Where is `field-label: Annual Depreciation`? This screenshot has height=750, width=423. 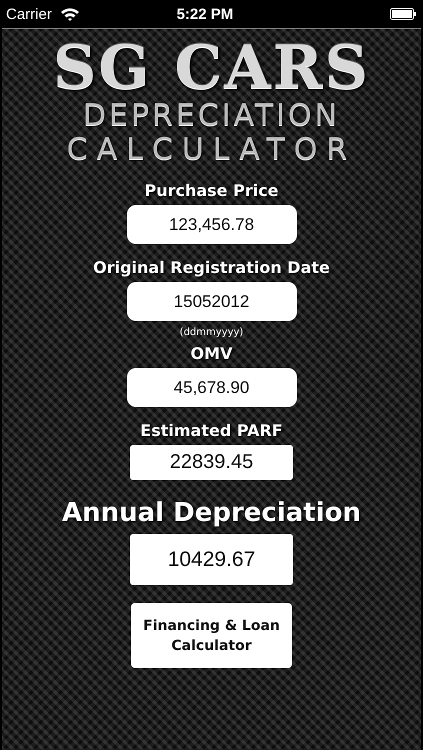 field-label: Annual Depreciation is located at coordinates (212, 513).